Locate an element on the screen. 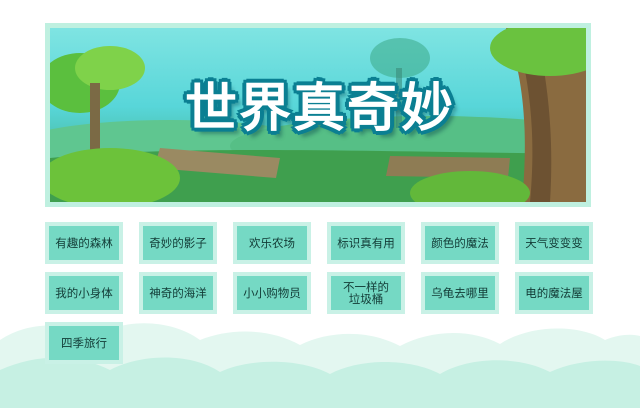 The width and height of the screenshot is (640, 408). nav-button-label: 颜色的魔法 is located at coordinates (460, 243).